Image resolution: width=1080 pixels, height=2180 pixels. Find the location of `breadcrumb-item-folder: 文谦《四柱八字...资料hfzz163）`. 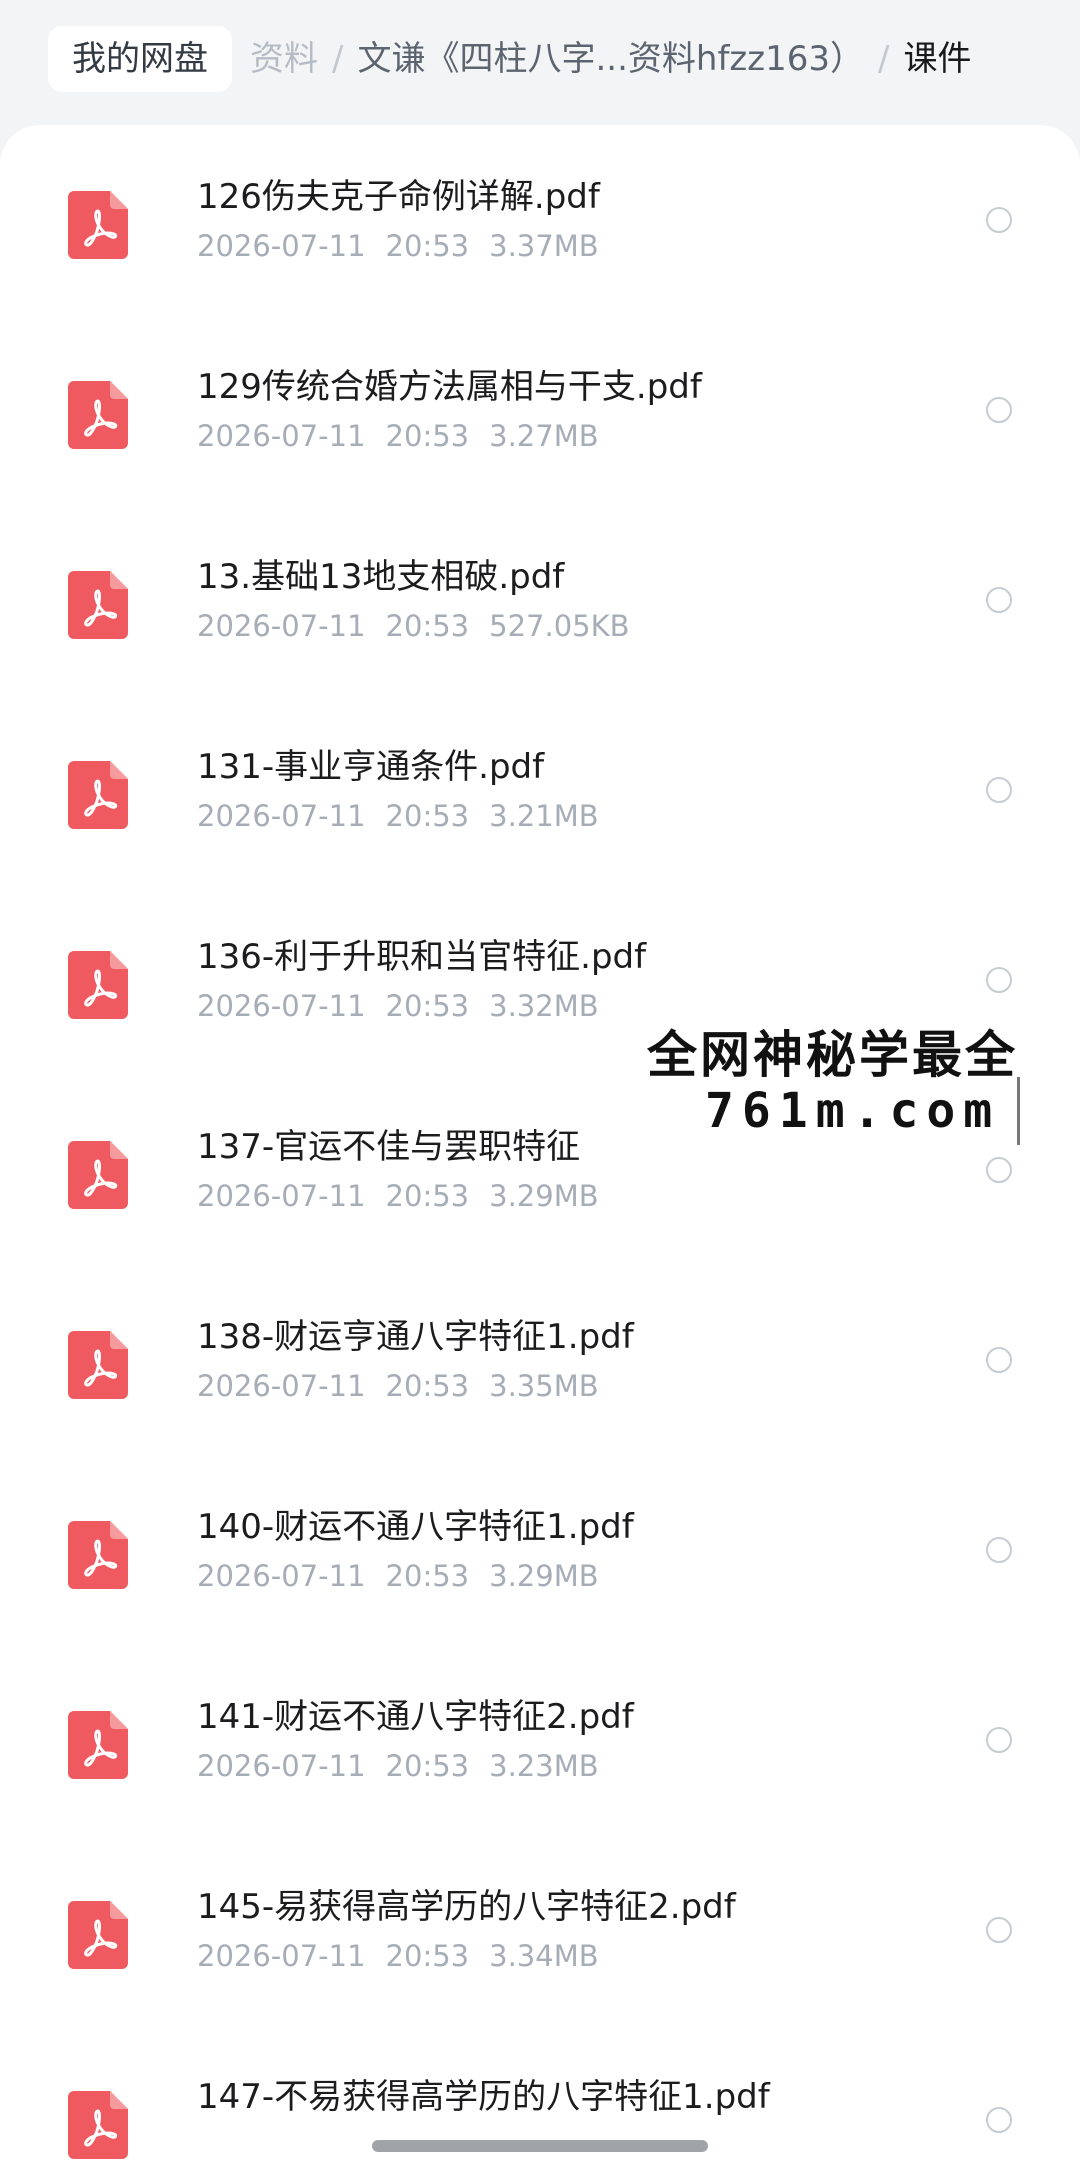

breadcrumb-item-folder: 文谦《四柱八字...资料hfzz163） is located at coordinates (610, 59).